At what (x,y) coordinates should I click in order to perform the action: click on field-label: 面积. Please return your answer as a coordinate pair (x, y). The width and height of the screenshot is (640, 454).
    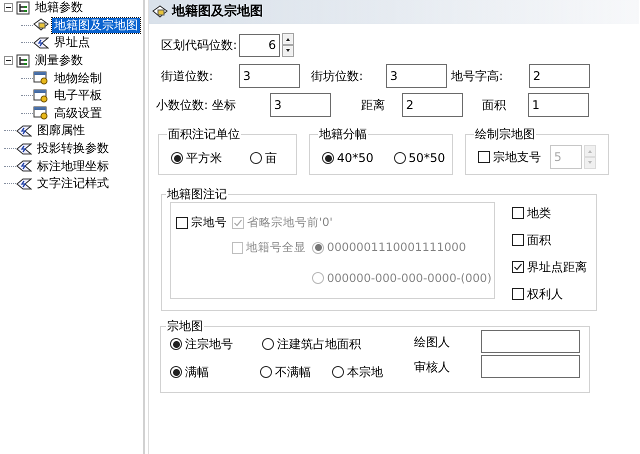
    Looking at the image, I should click on (494, 105).